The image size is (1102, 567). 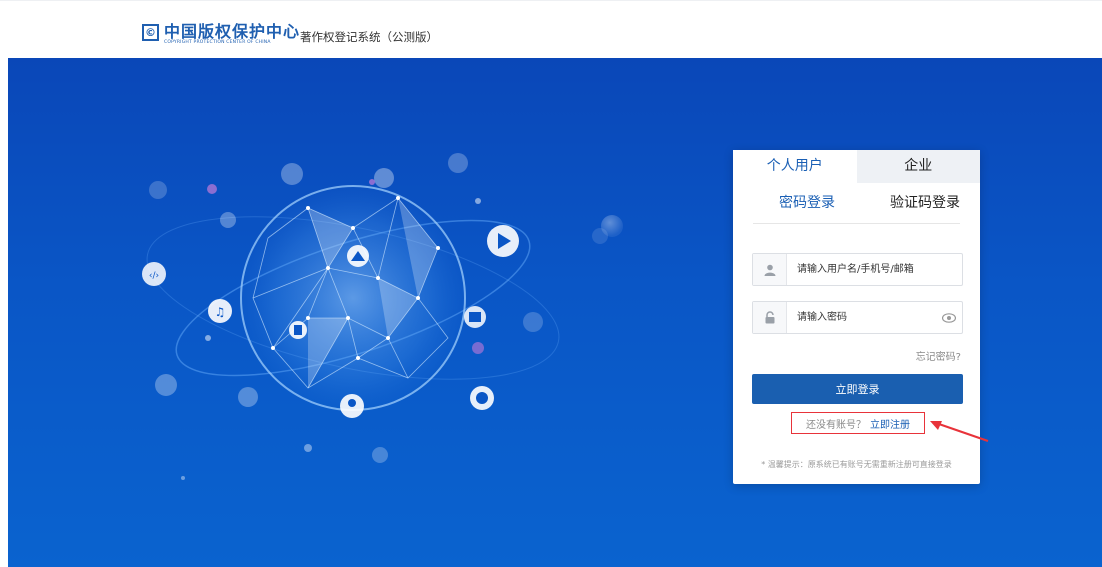 I want to click on lock-icon, so click(x=770, y=317).